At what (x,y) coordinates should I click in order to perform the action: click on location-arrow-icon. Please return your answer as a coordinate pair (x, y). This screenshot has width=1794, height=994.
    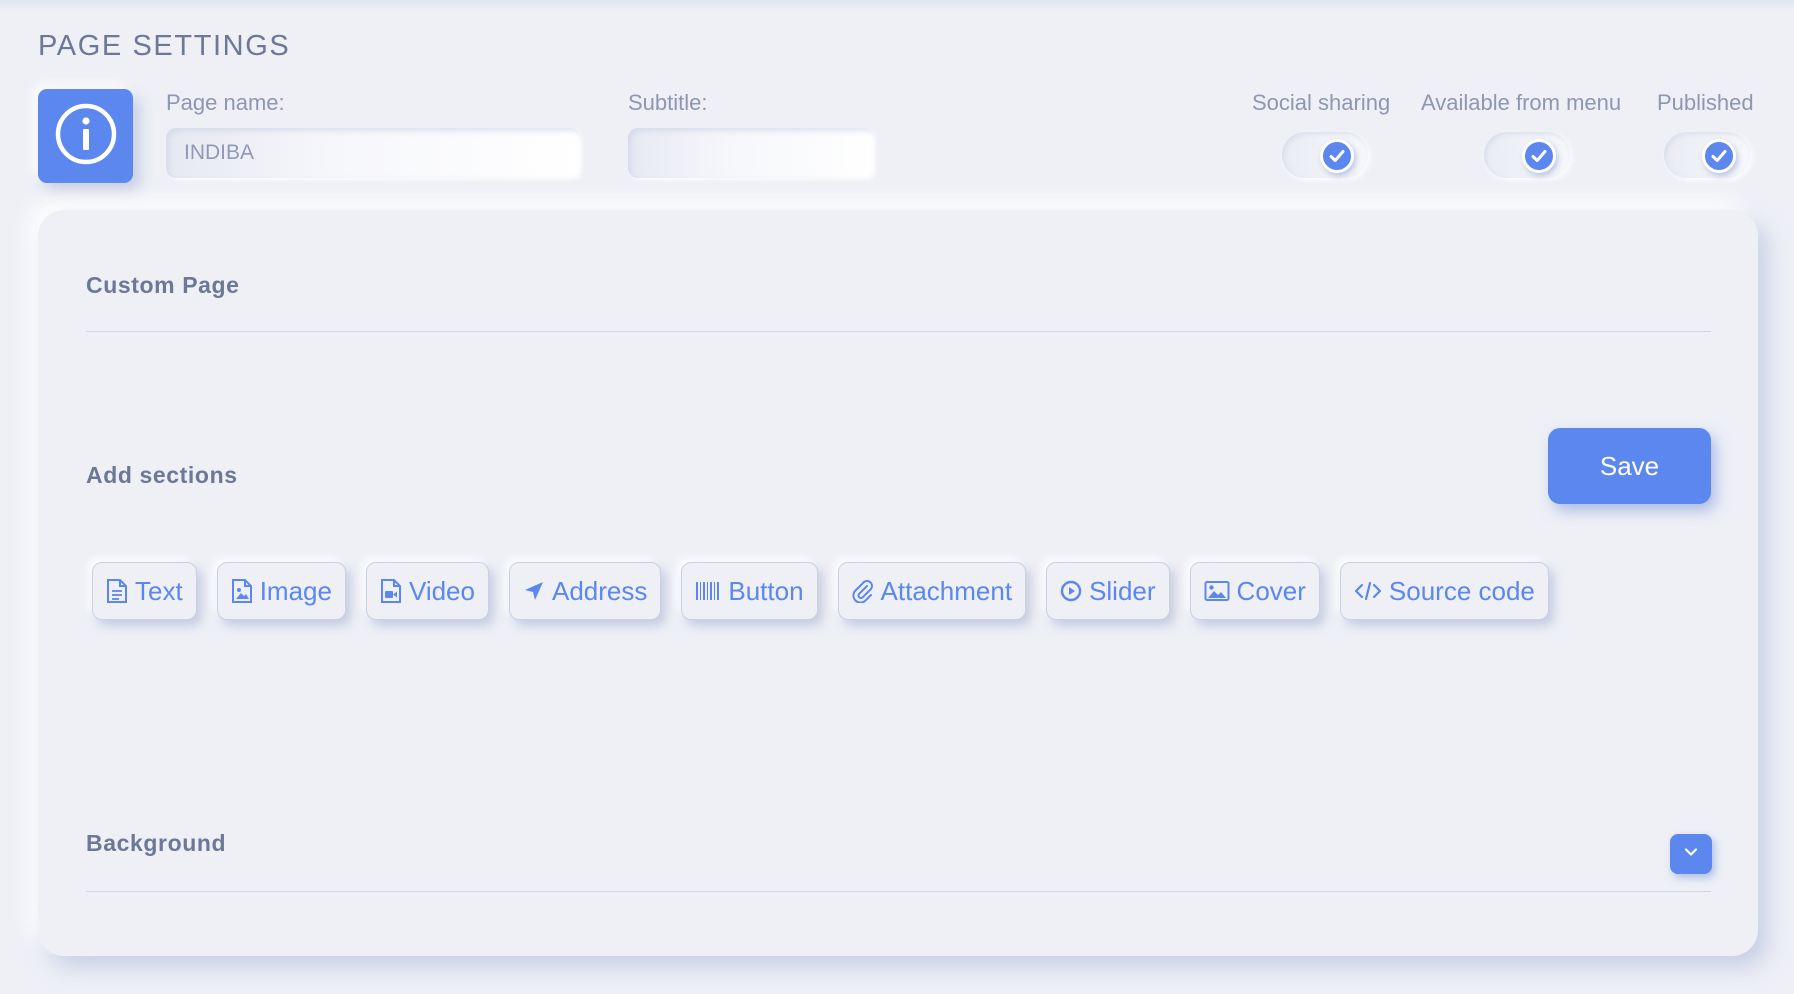
    Looking at the image, I should click on (534, 591).